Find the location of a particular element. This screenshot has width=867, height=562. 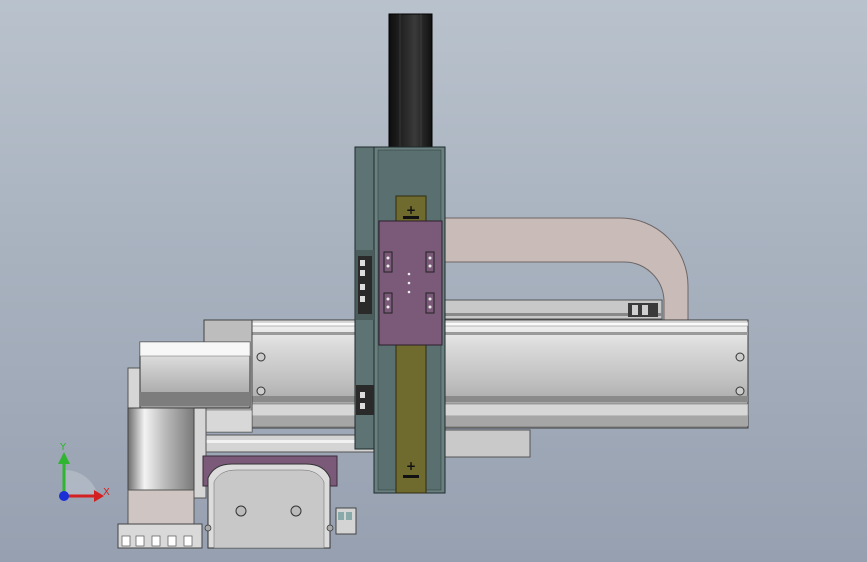

triad-y-label: Y is located at coordinates (63, 447).